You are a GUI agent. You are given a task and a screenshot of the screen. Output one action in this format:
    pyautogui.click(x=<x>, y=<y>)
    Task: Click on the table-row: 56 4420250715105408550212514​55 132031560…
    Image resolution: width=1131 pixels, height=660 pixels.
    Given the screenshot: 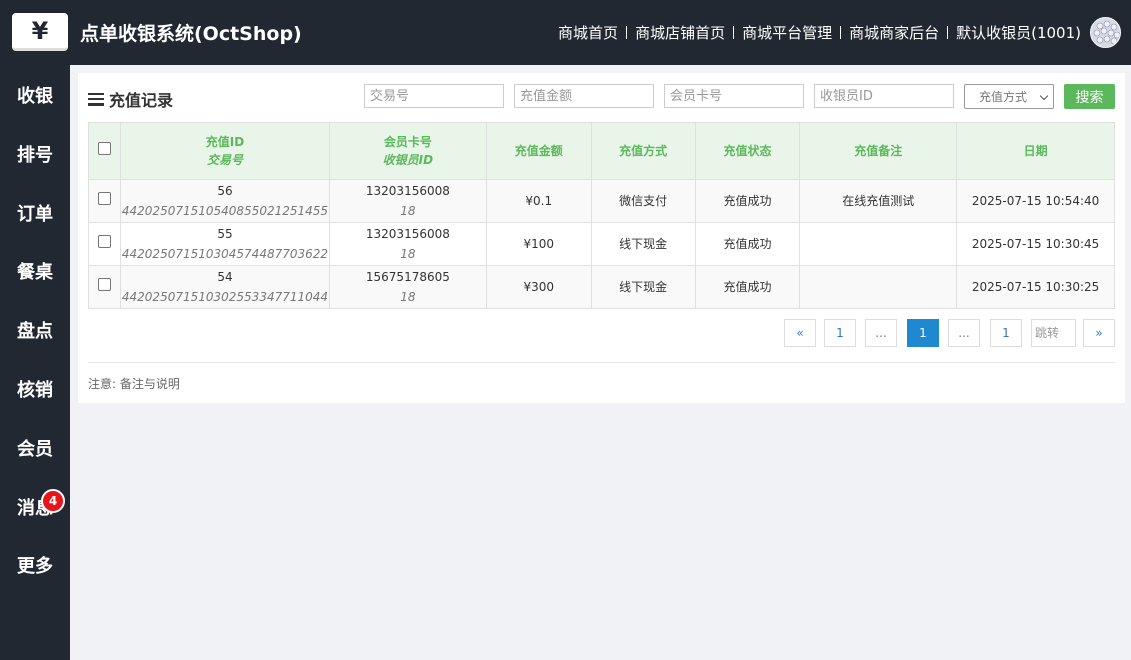 What is the action you would take?
    pyautogui.click(x=601, y=201)
    